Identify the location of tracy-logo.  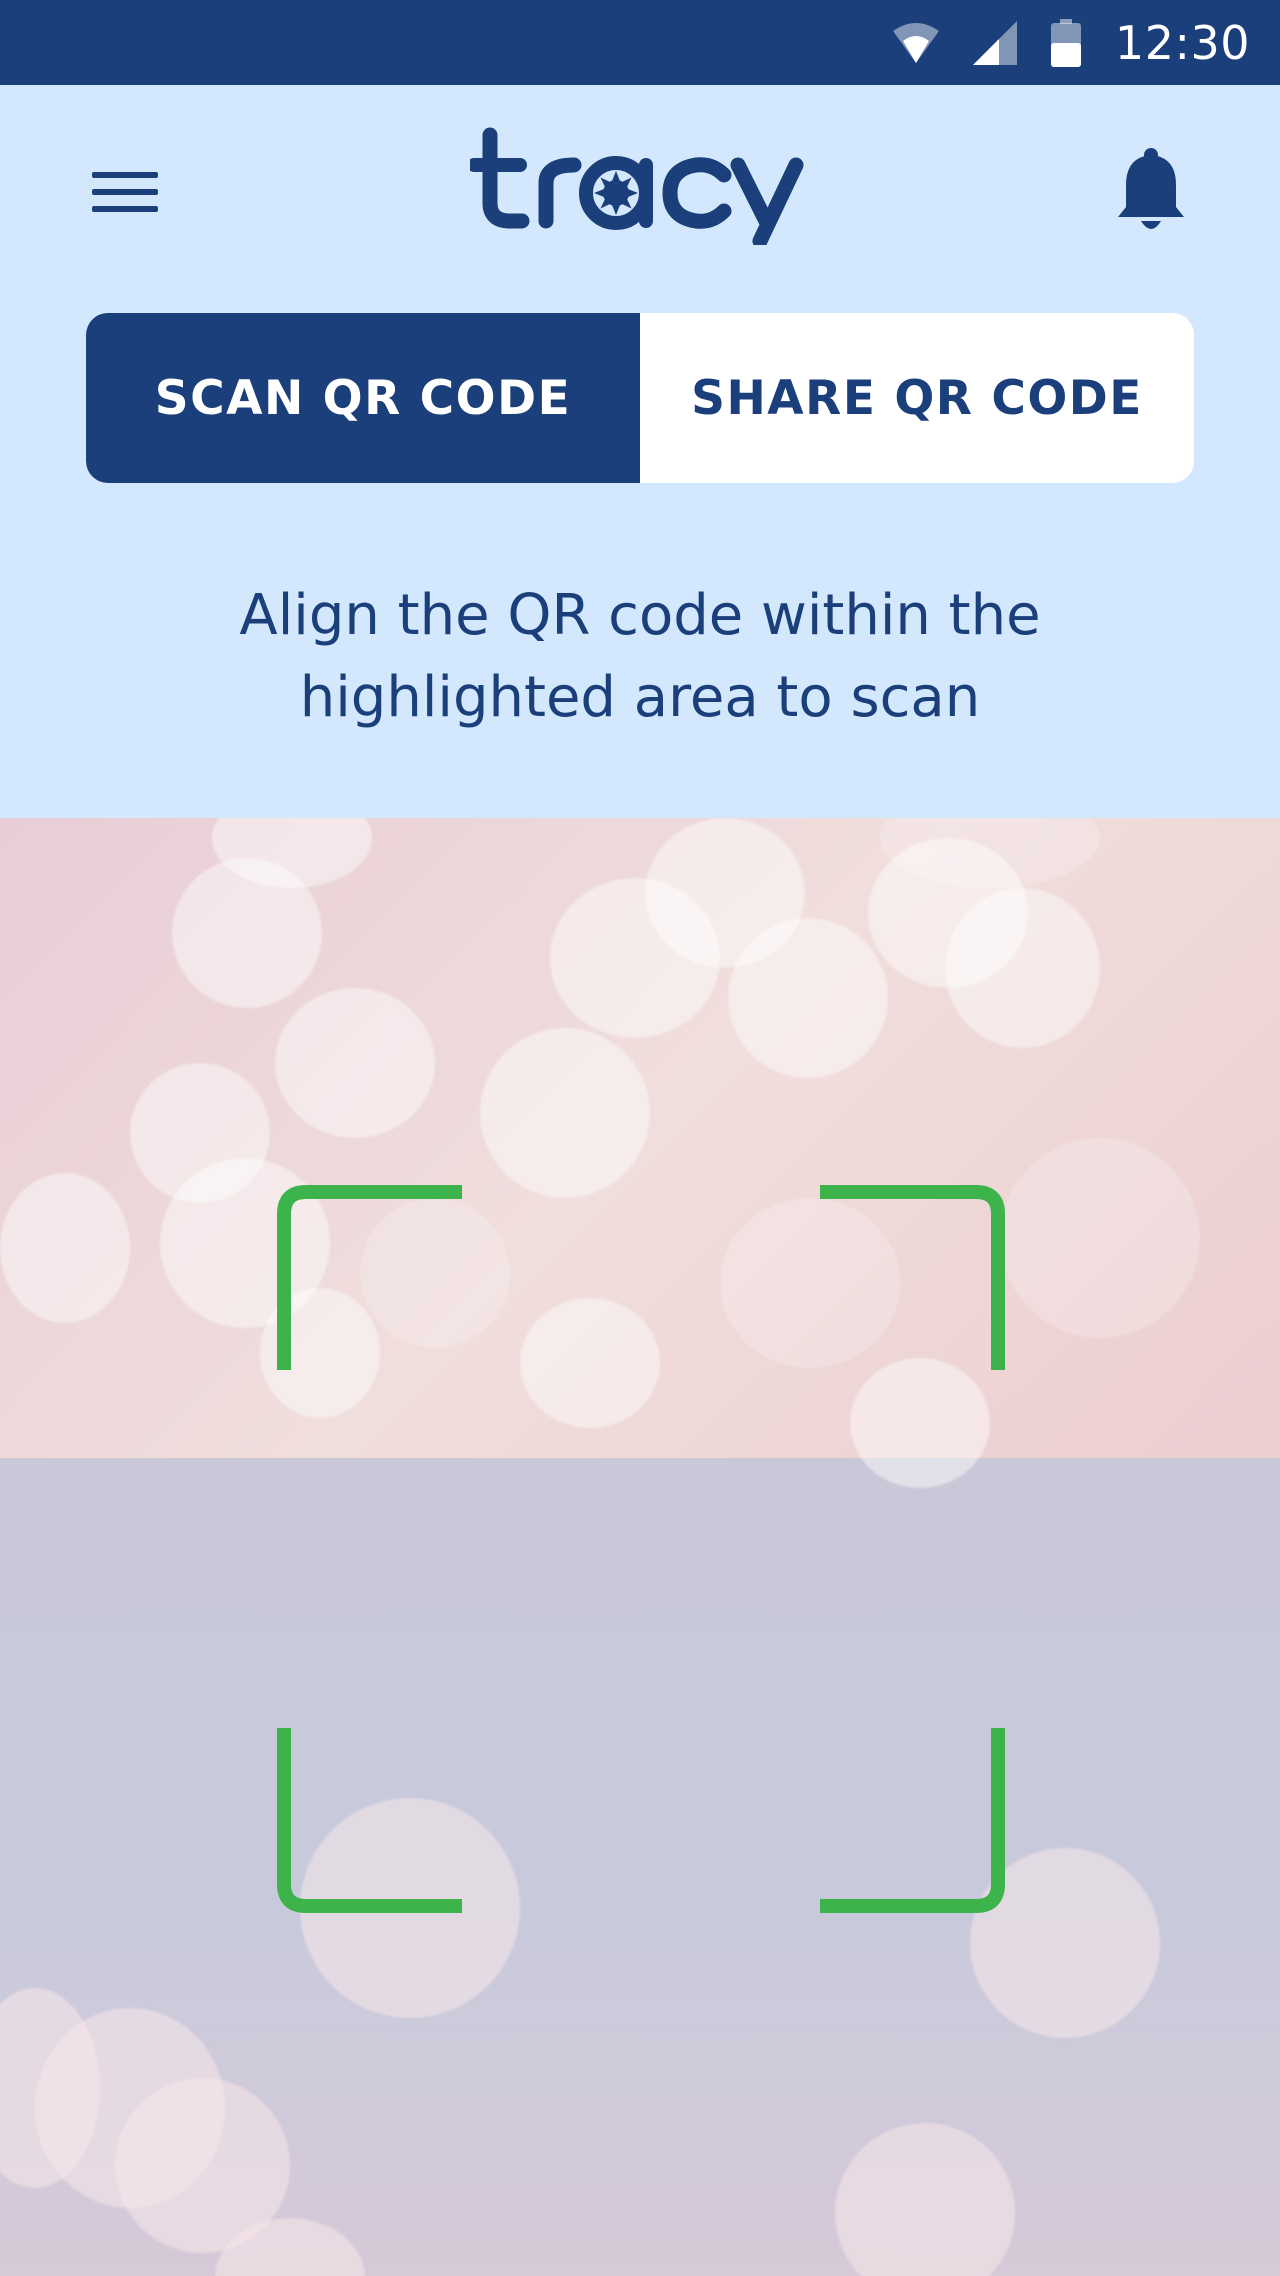
(638, 187).